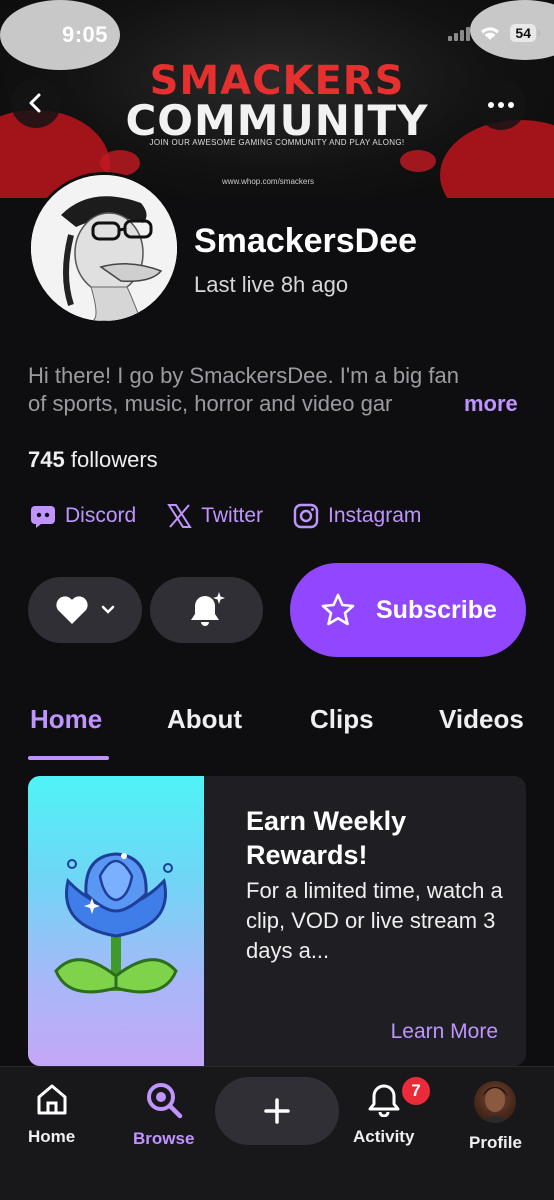 The width and height of the screenshot is (554, 1200). I want to click on battery-indicator: 54, so click(525, 33).